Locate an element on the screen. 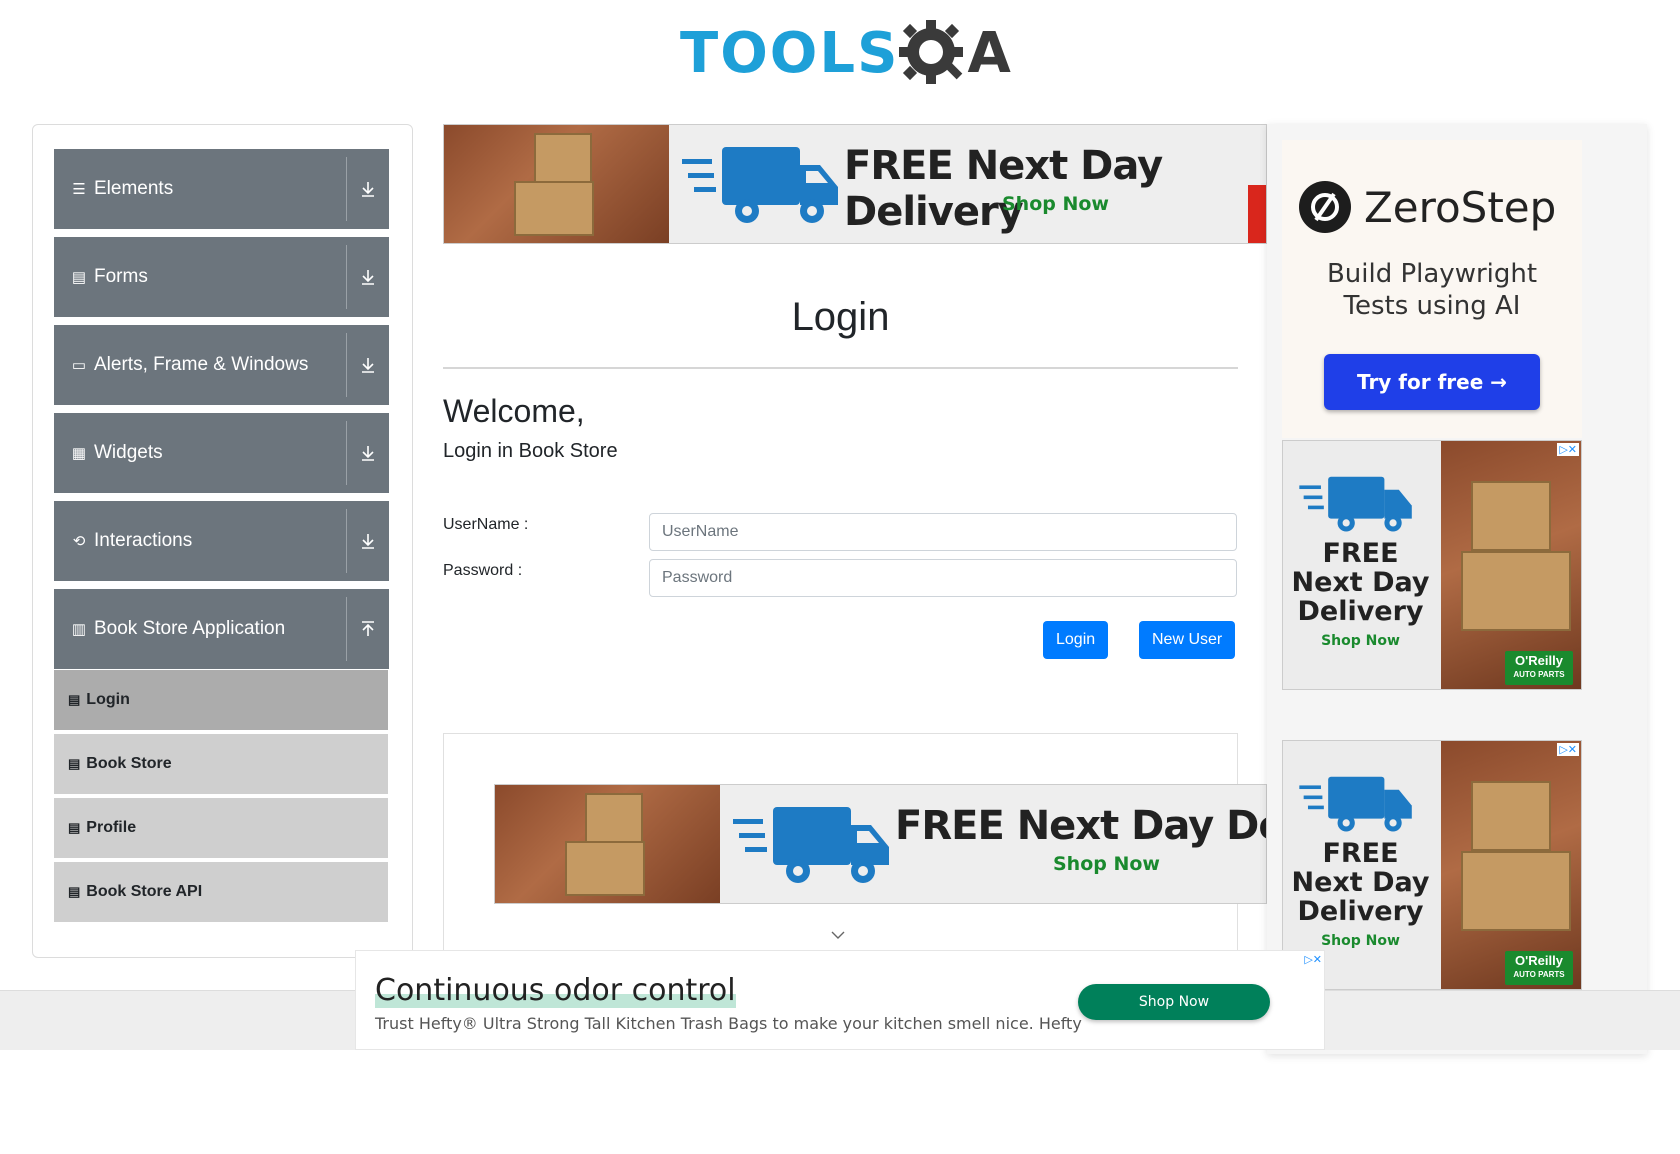 The width and height of the screenshot is (1680, 1154). zerostep-name: ZeroStep is located at coordinates (1460, 207).